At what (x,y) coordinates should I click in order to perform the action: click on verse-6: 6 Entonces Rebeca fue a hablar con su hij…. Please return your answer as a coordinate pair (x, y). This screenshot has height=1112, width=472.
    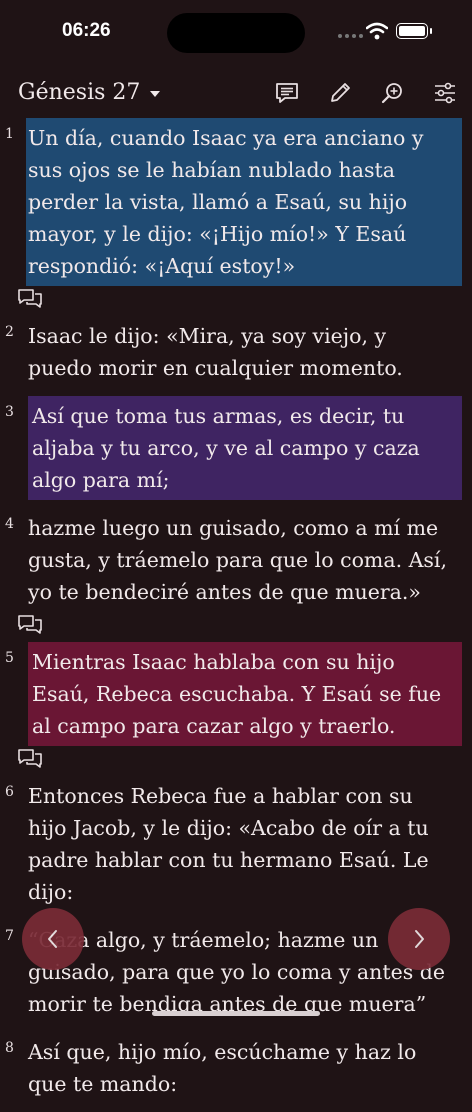
    Looking at the image, I should click on (236, 844).